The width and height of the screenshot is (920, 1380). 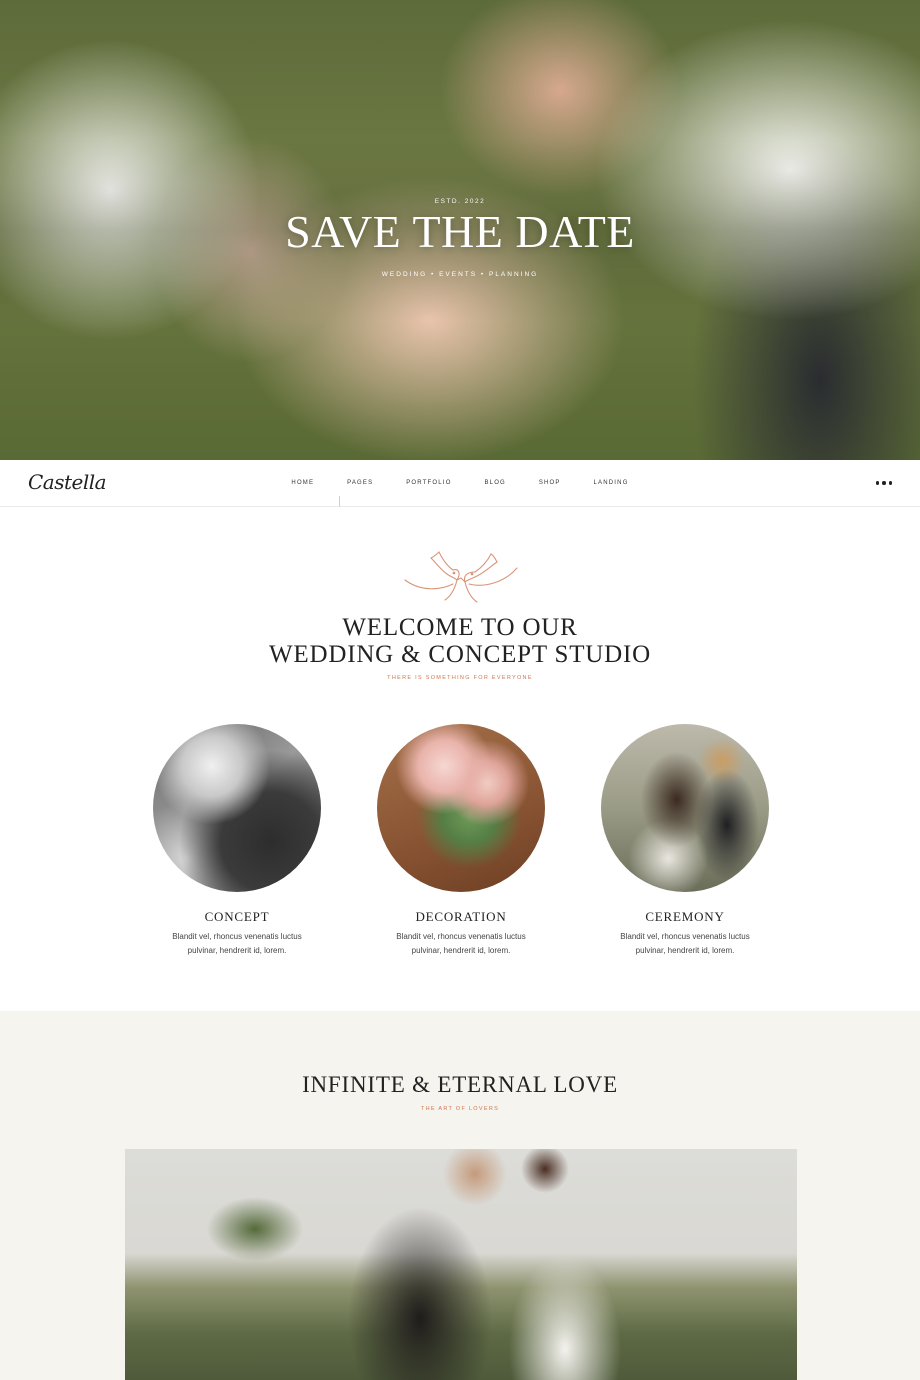 What do you see at coordinates (611, 483) in the screenshot?
I see `nav-item-landing: LANDING` at bounding box center [611, 483].